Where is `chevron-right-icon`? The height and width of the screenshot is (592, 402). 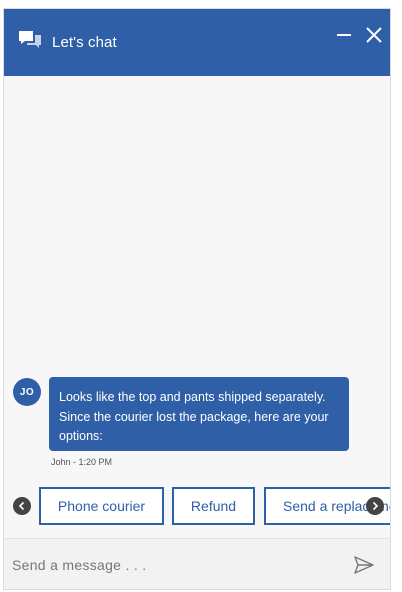
chevron-right-icon is located at coordinates (375, 506).